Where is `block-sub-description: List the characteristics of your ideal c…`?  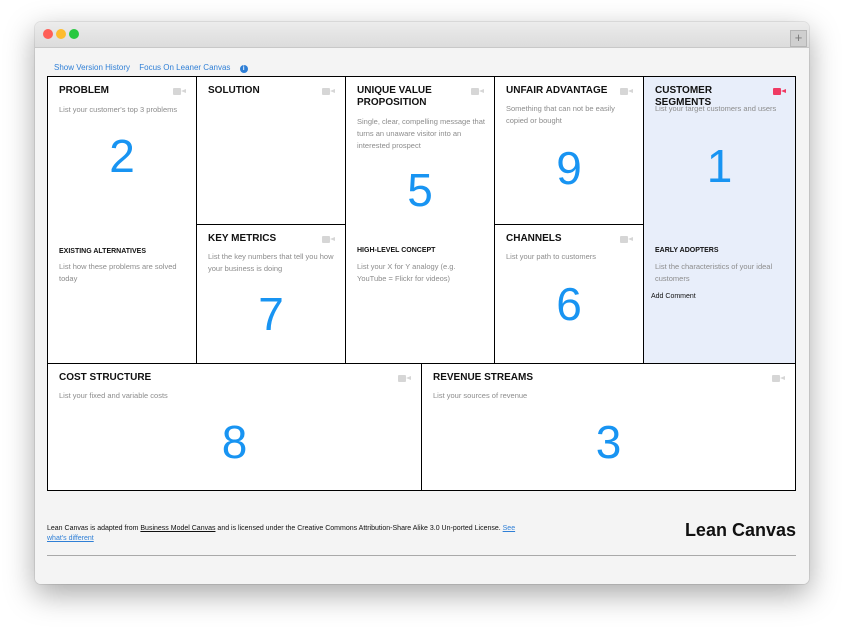
block-sub-description: List the characteristics of your ideal c… is located at coordinates (714, 272).